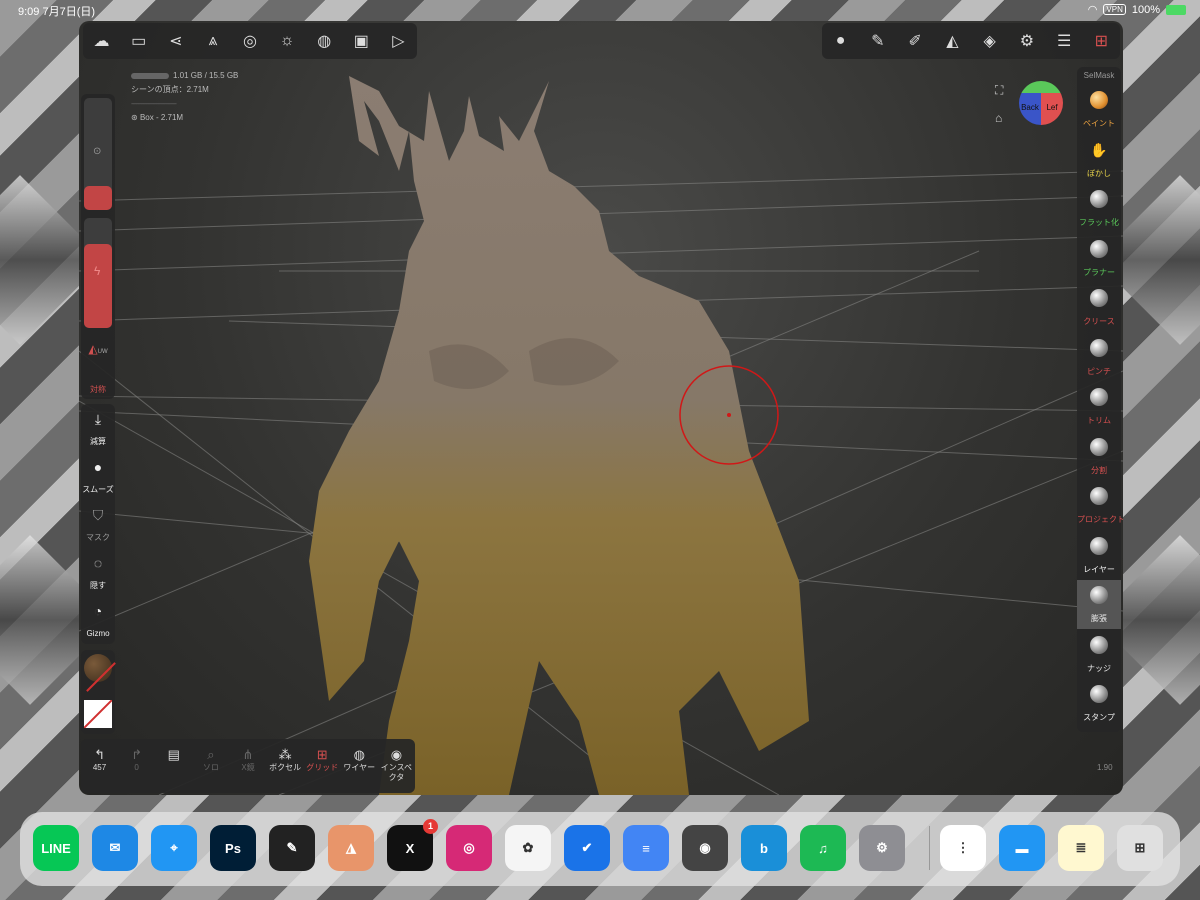  Describe the element at coordinates (1022, 848) in the screenshot. I see `dock-app-files: ▬` at that location.